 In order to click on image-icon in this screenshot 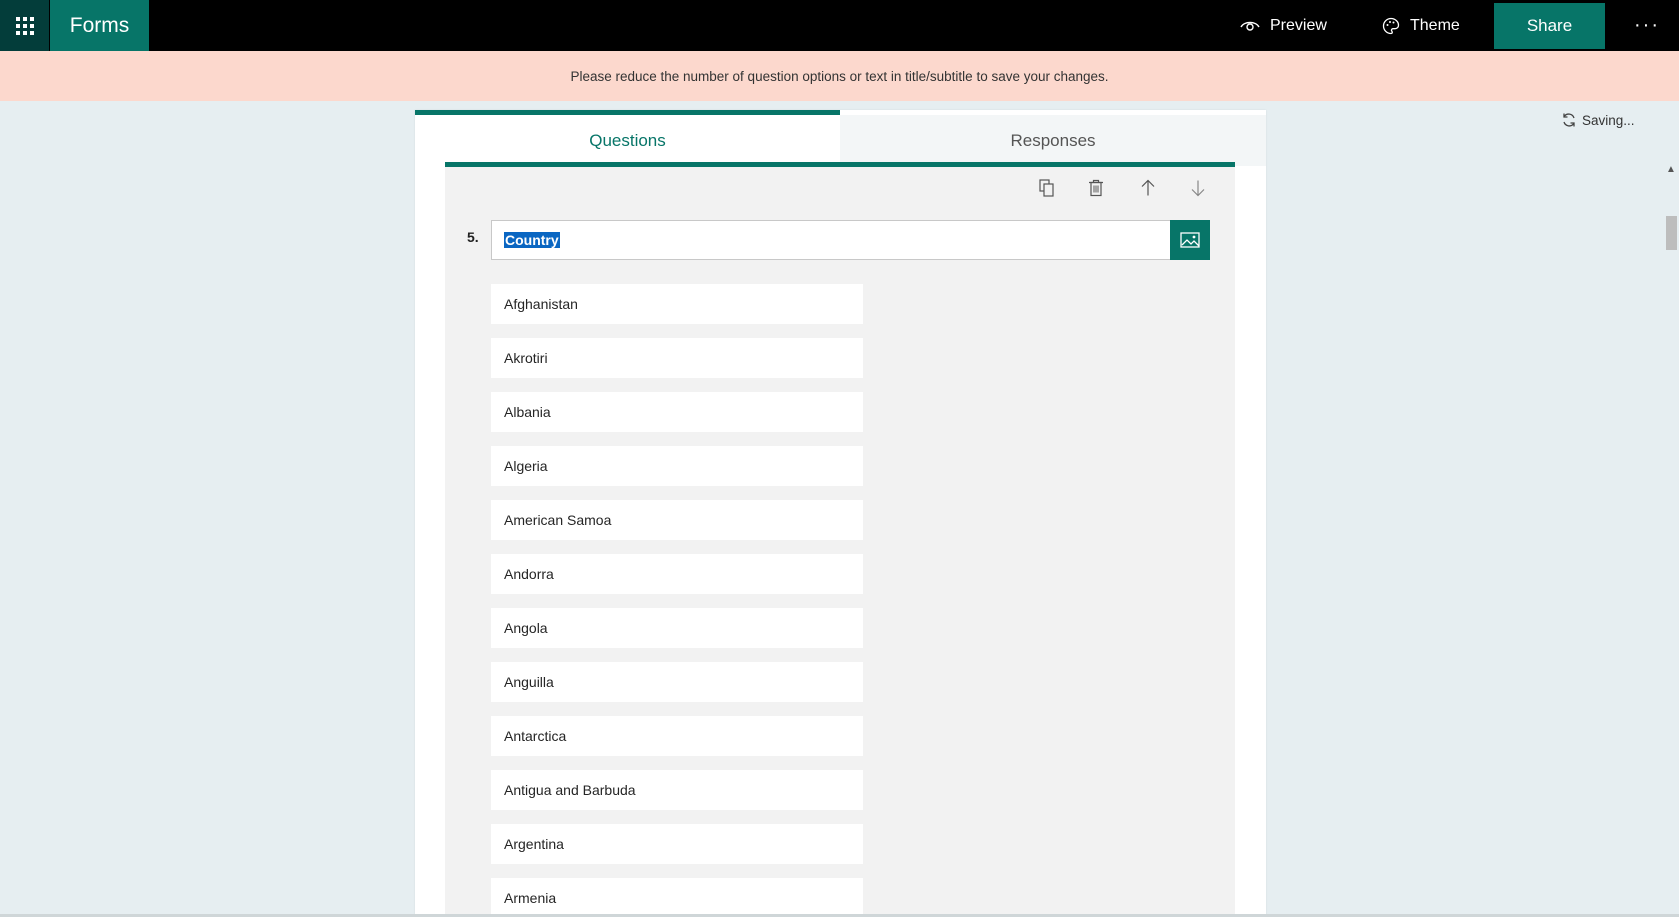, I will do `click(1190, 240)`.